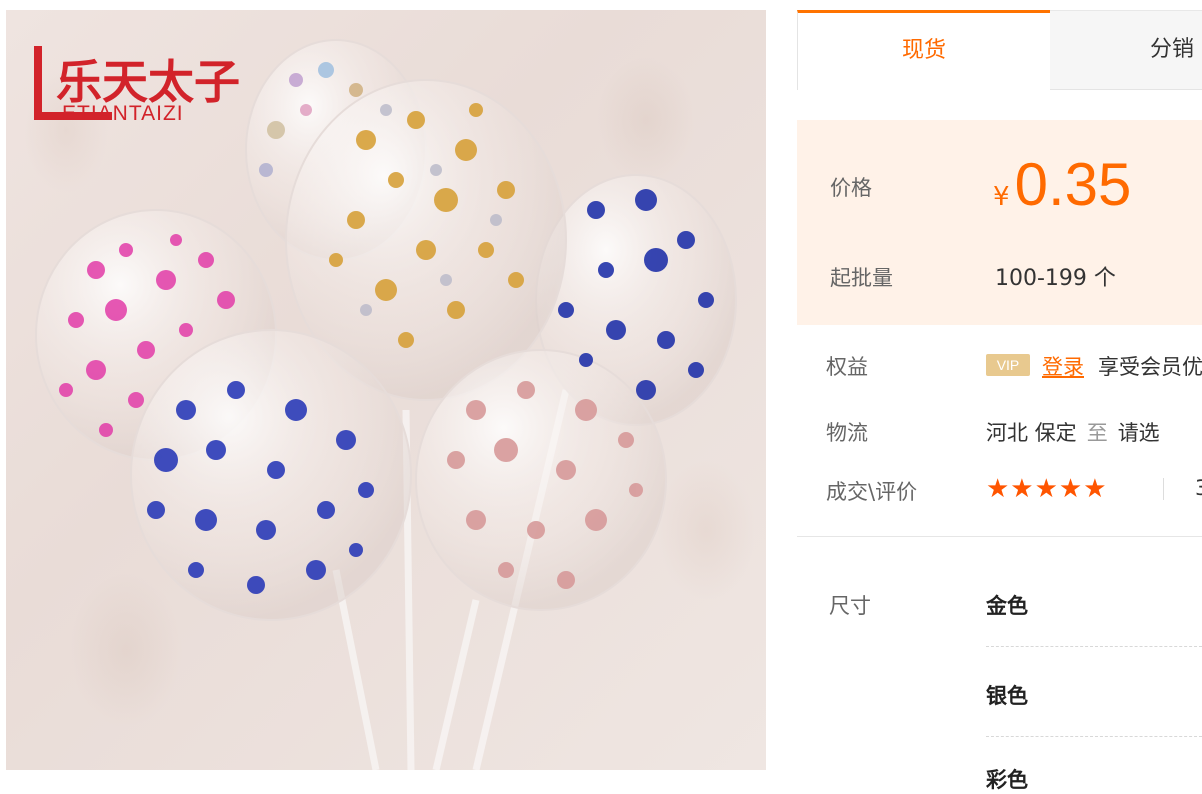 The height and width of the screenshot is (794, 1202). What do you see at coordinates (123, 112) in the screenshot?
I see `logo-english-text: ETIANTAIZI` at bounding box center [123, 112].